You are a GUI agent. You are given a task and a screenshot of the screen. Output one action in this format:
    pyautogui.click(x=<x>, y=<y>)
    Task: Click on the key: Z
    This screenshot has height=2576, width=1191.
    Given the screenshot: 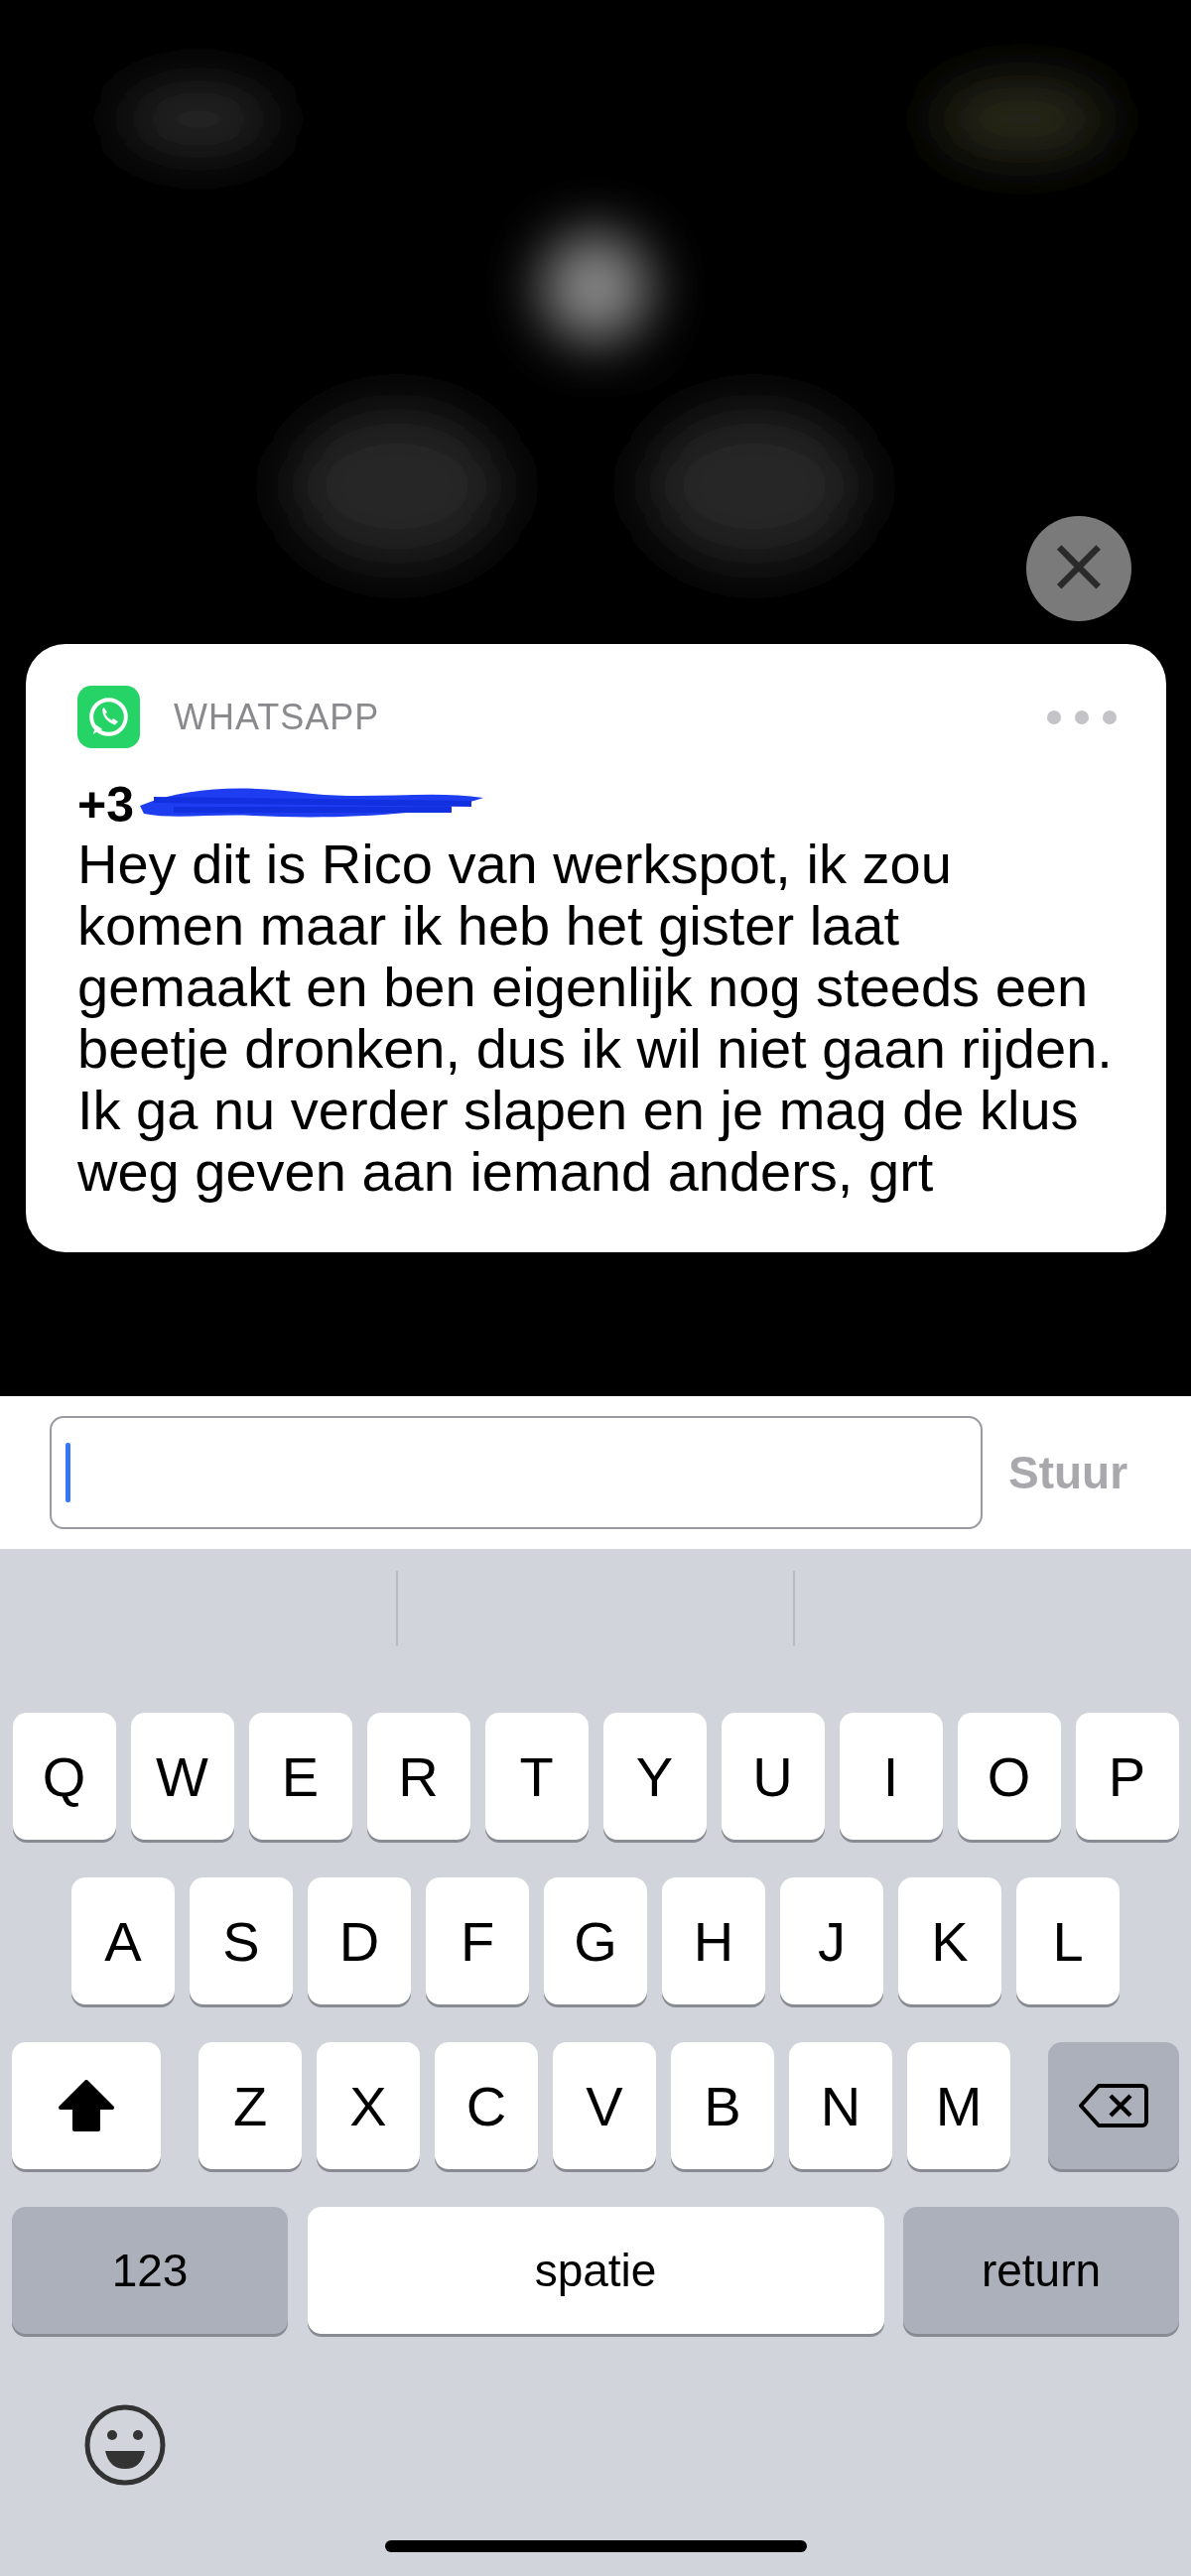 What is the action you would take?
    pyautogui.click(x=250, y=2105)
    